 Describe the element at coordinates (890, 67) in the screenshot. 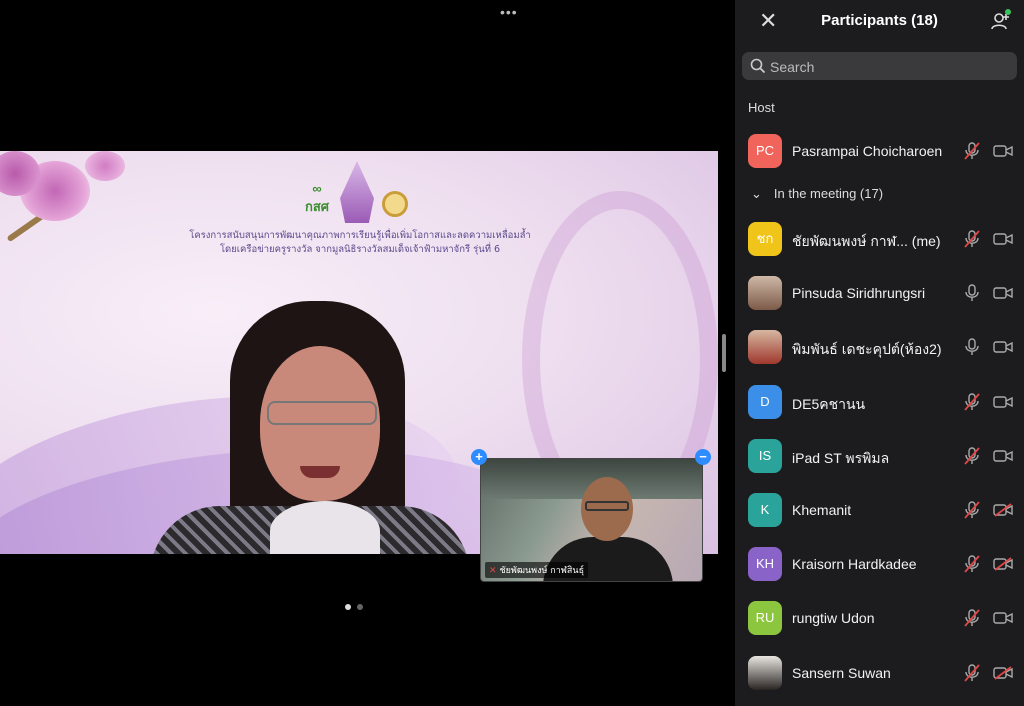

I see `search-input` at that location.